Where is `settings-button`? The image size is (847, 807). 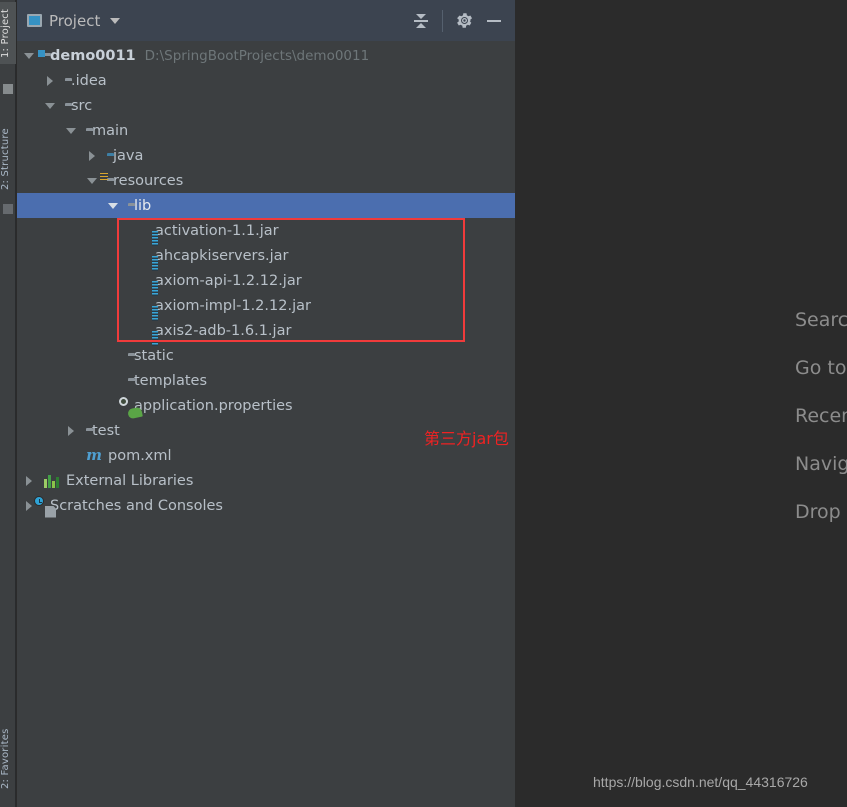 settings-button is located at coordinates (464, 21).